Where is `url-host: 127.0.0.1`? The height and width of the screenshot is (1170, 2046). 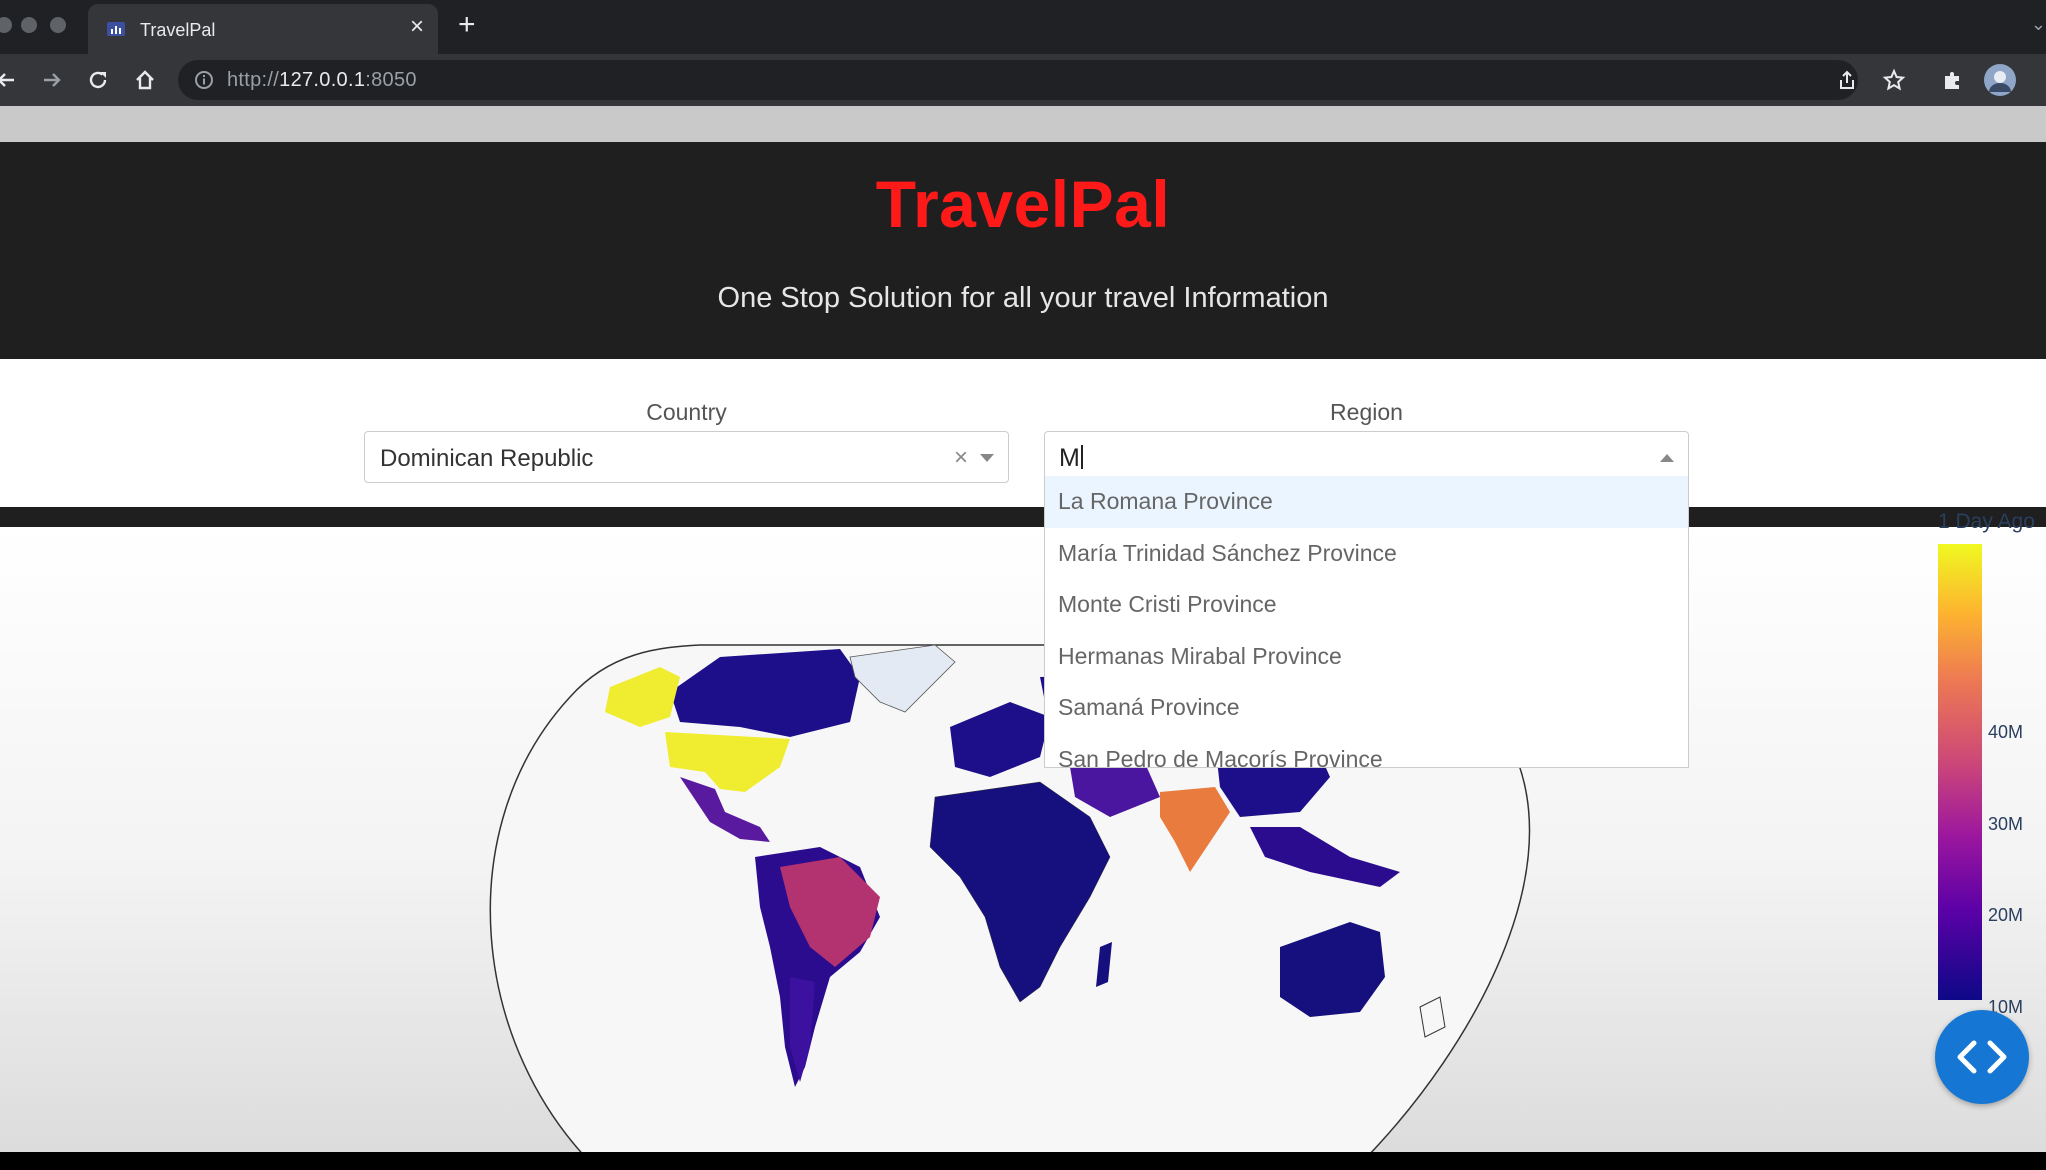 url-host: 127.0.0.1 is located at coordinates (322, 80).